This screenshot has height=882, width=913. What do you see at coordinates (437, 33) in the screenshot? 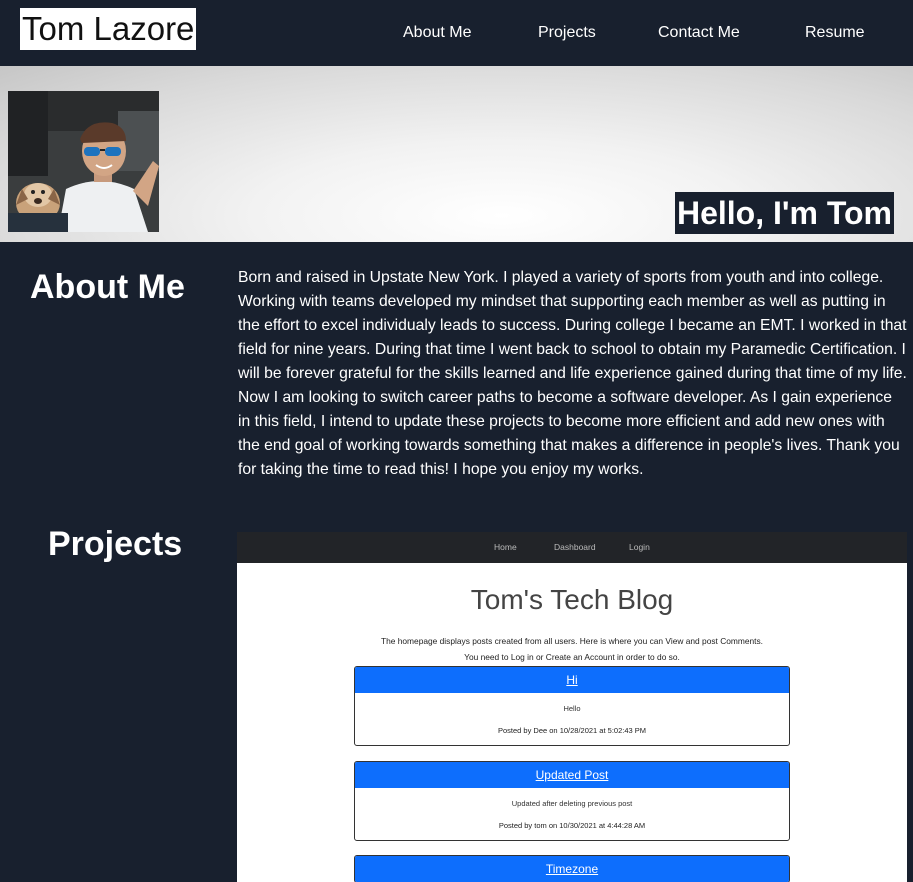
I see `nav-about-me: About Me` at bounding box center [437, 33].